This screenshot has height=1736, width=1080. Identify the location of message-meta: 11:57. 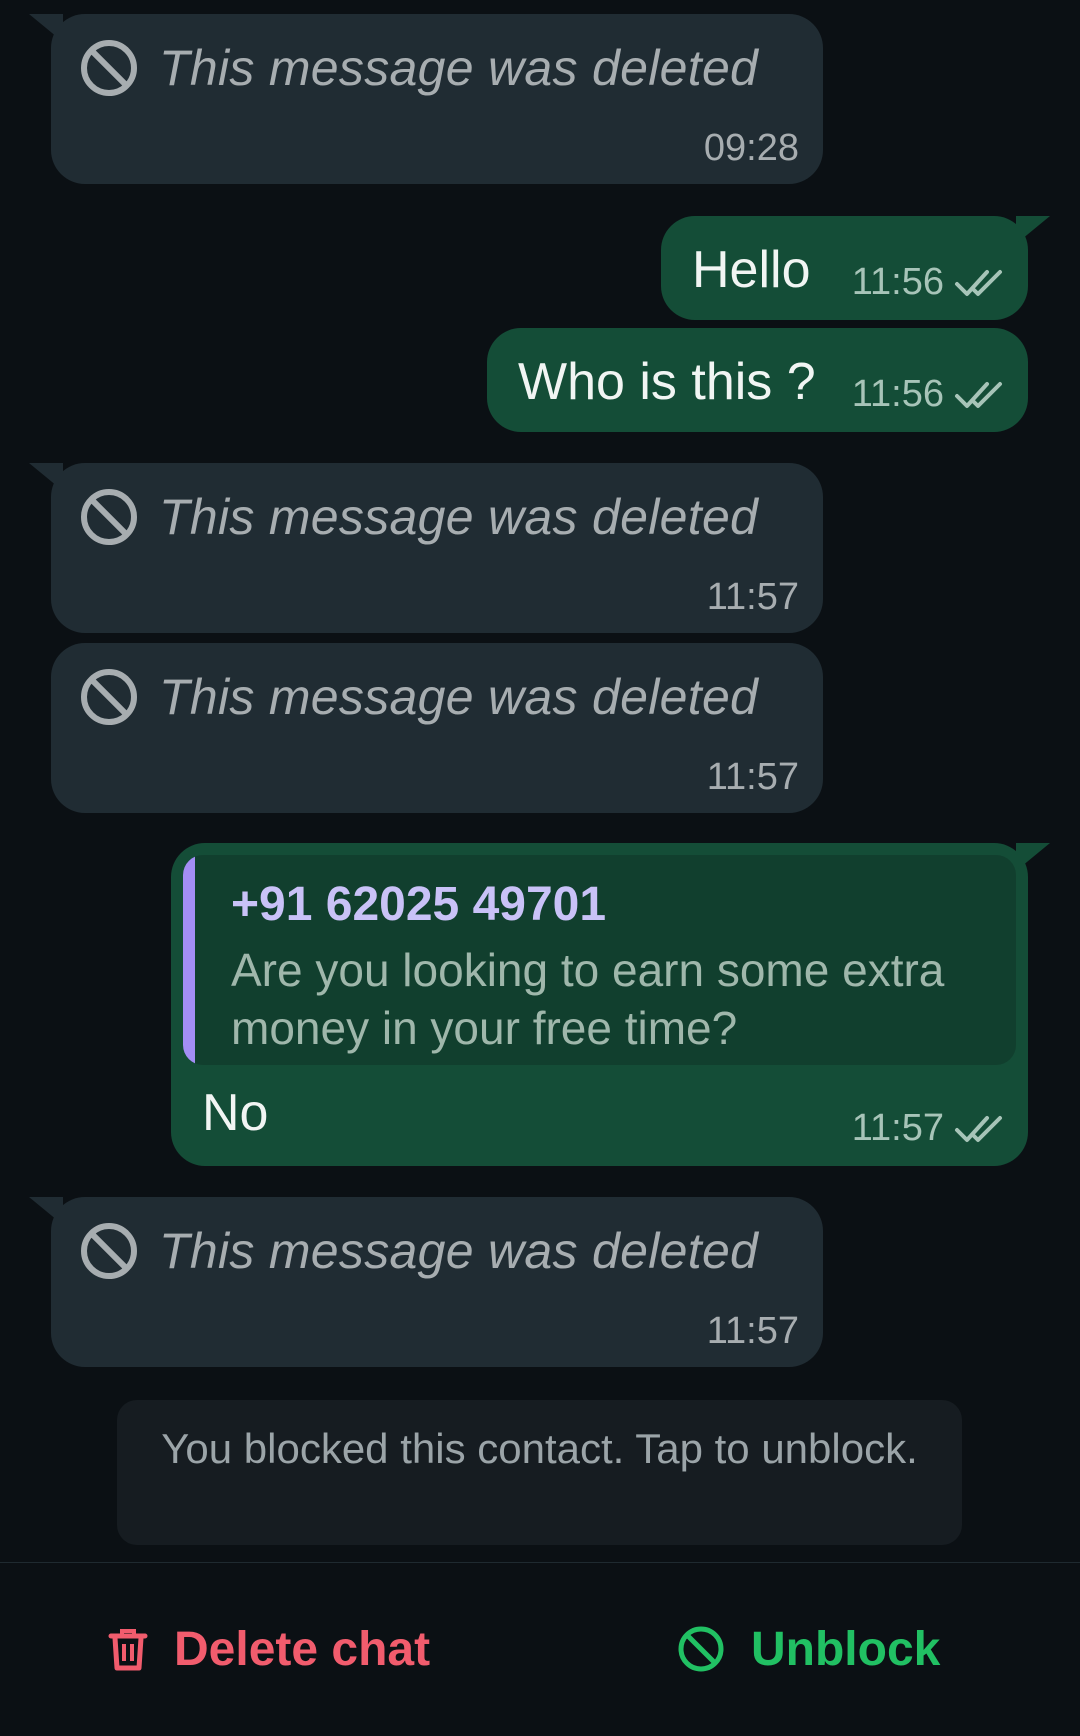
(928, 1128).